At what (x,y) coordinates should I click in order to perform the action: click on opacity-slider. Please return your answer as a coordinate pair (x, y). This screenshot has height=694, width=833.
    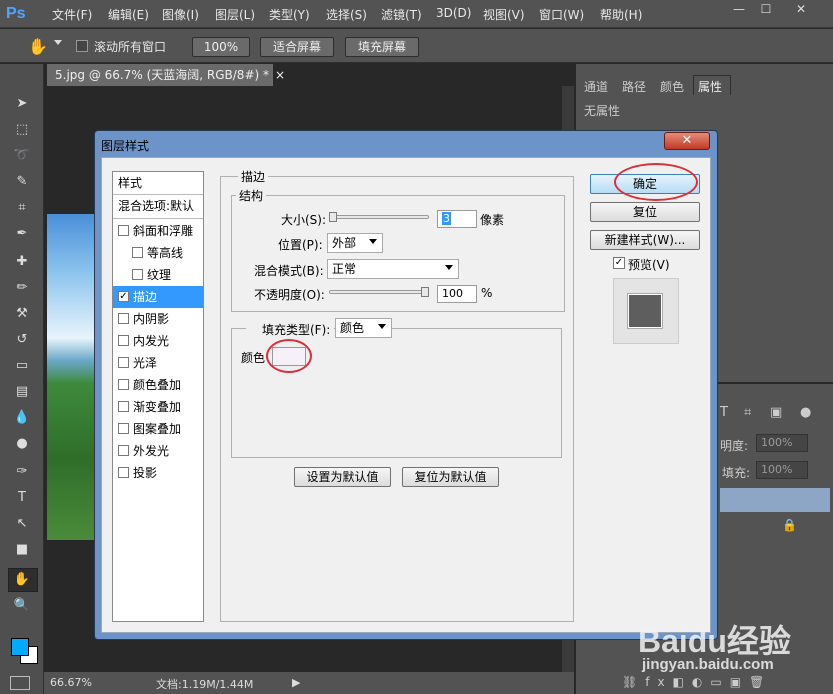
    Looking at the image, I should click on (379, 292).